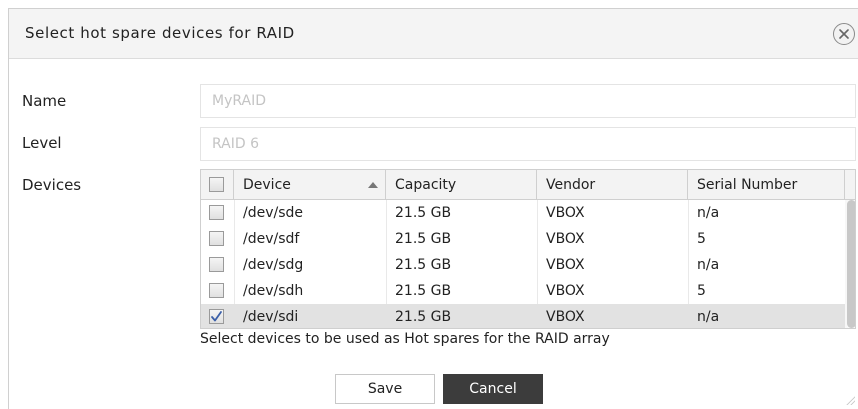 The width and height of the screenshot is (858, 409). I want to click on cell-device: /dev/sde, so click(273, 213).